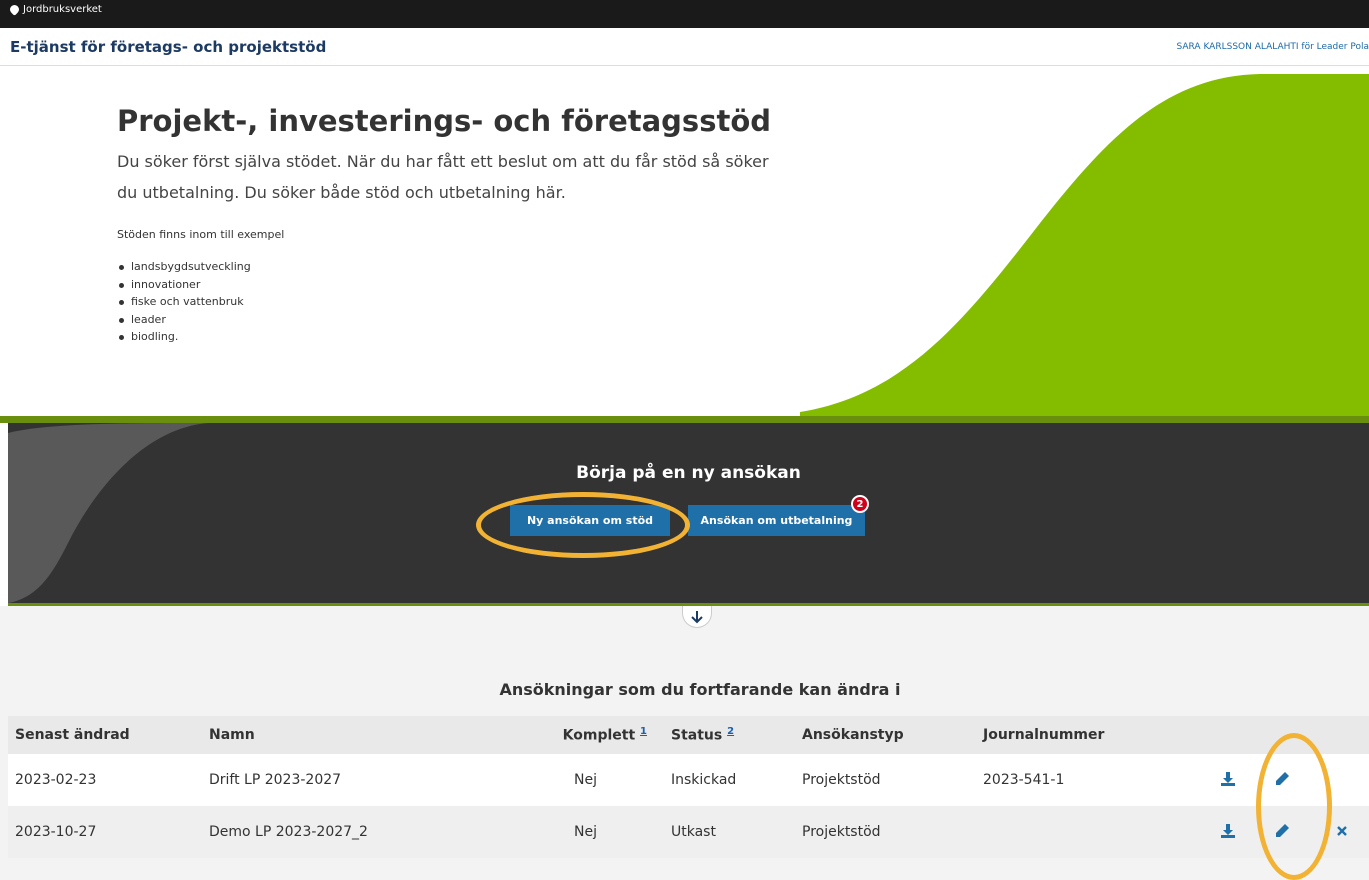 This screenshot has width=1369, height=880. What do you see at coordinates (1081, 832) in the screenshot?
I see `cell-journal` at bounding box center [1081, 832].